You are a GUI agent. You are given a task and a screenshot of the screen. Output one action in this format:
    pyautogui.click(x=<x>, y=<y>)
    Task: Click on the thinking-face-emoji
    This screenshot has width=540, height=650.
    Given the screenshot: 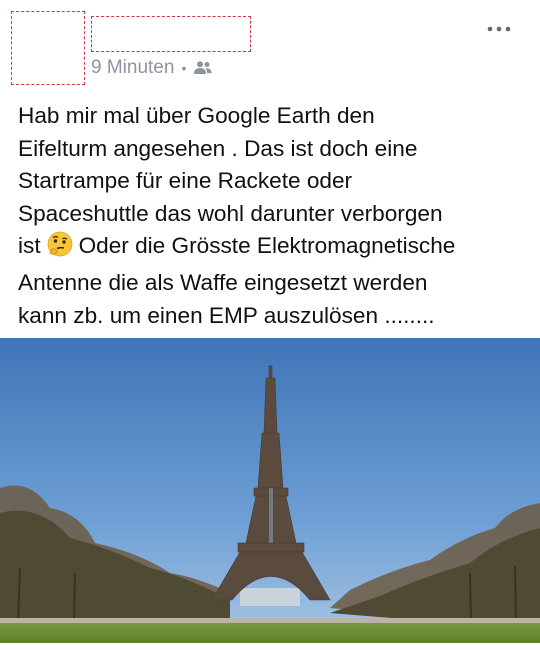 What is the action you would take?
    pyautogui.click(x=60, y=249)
    